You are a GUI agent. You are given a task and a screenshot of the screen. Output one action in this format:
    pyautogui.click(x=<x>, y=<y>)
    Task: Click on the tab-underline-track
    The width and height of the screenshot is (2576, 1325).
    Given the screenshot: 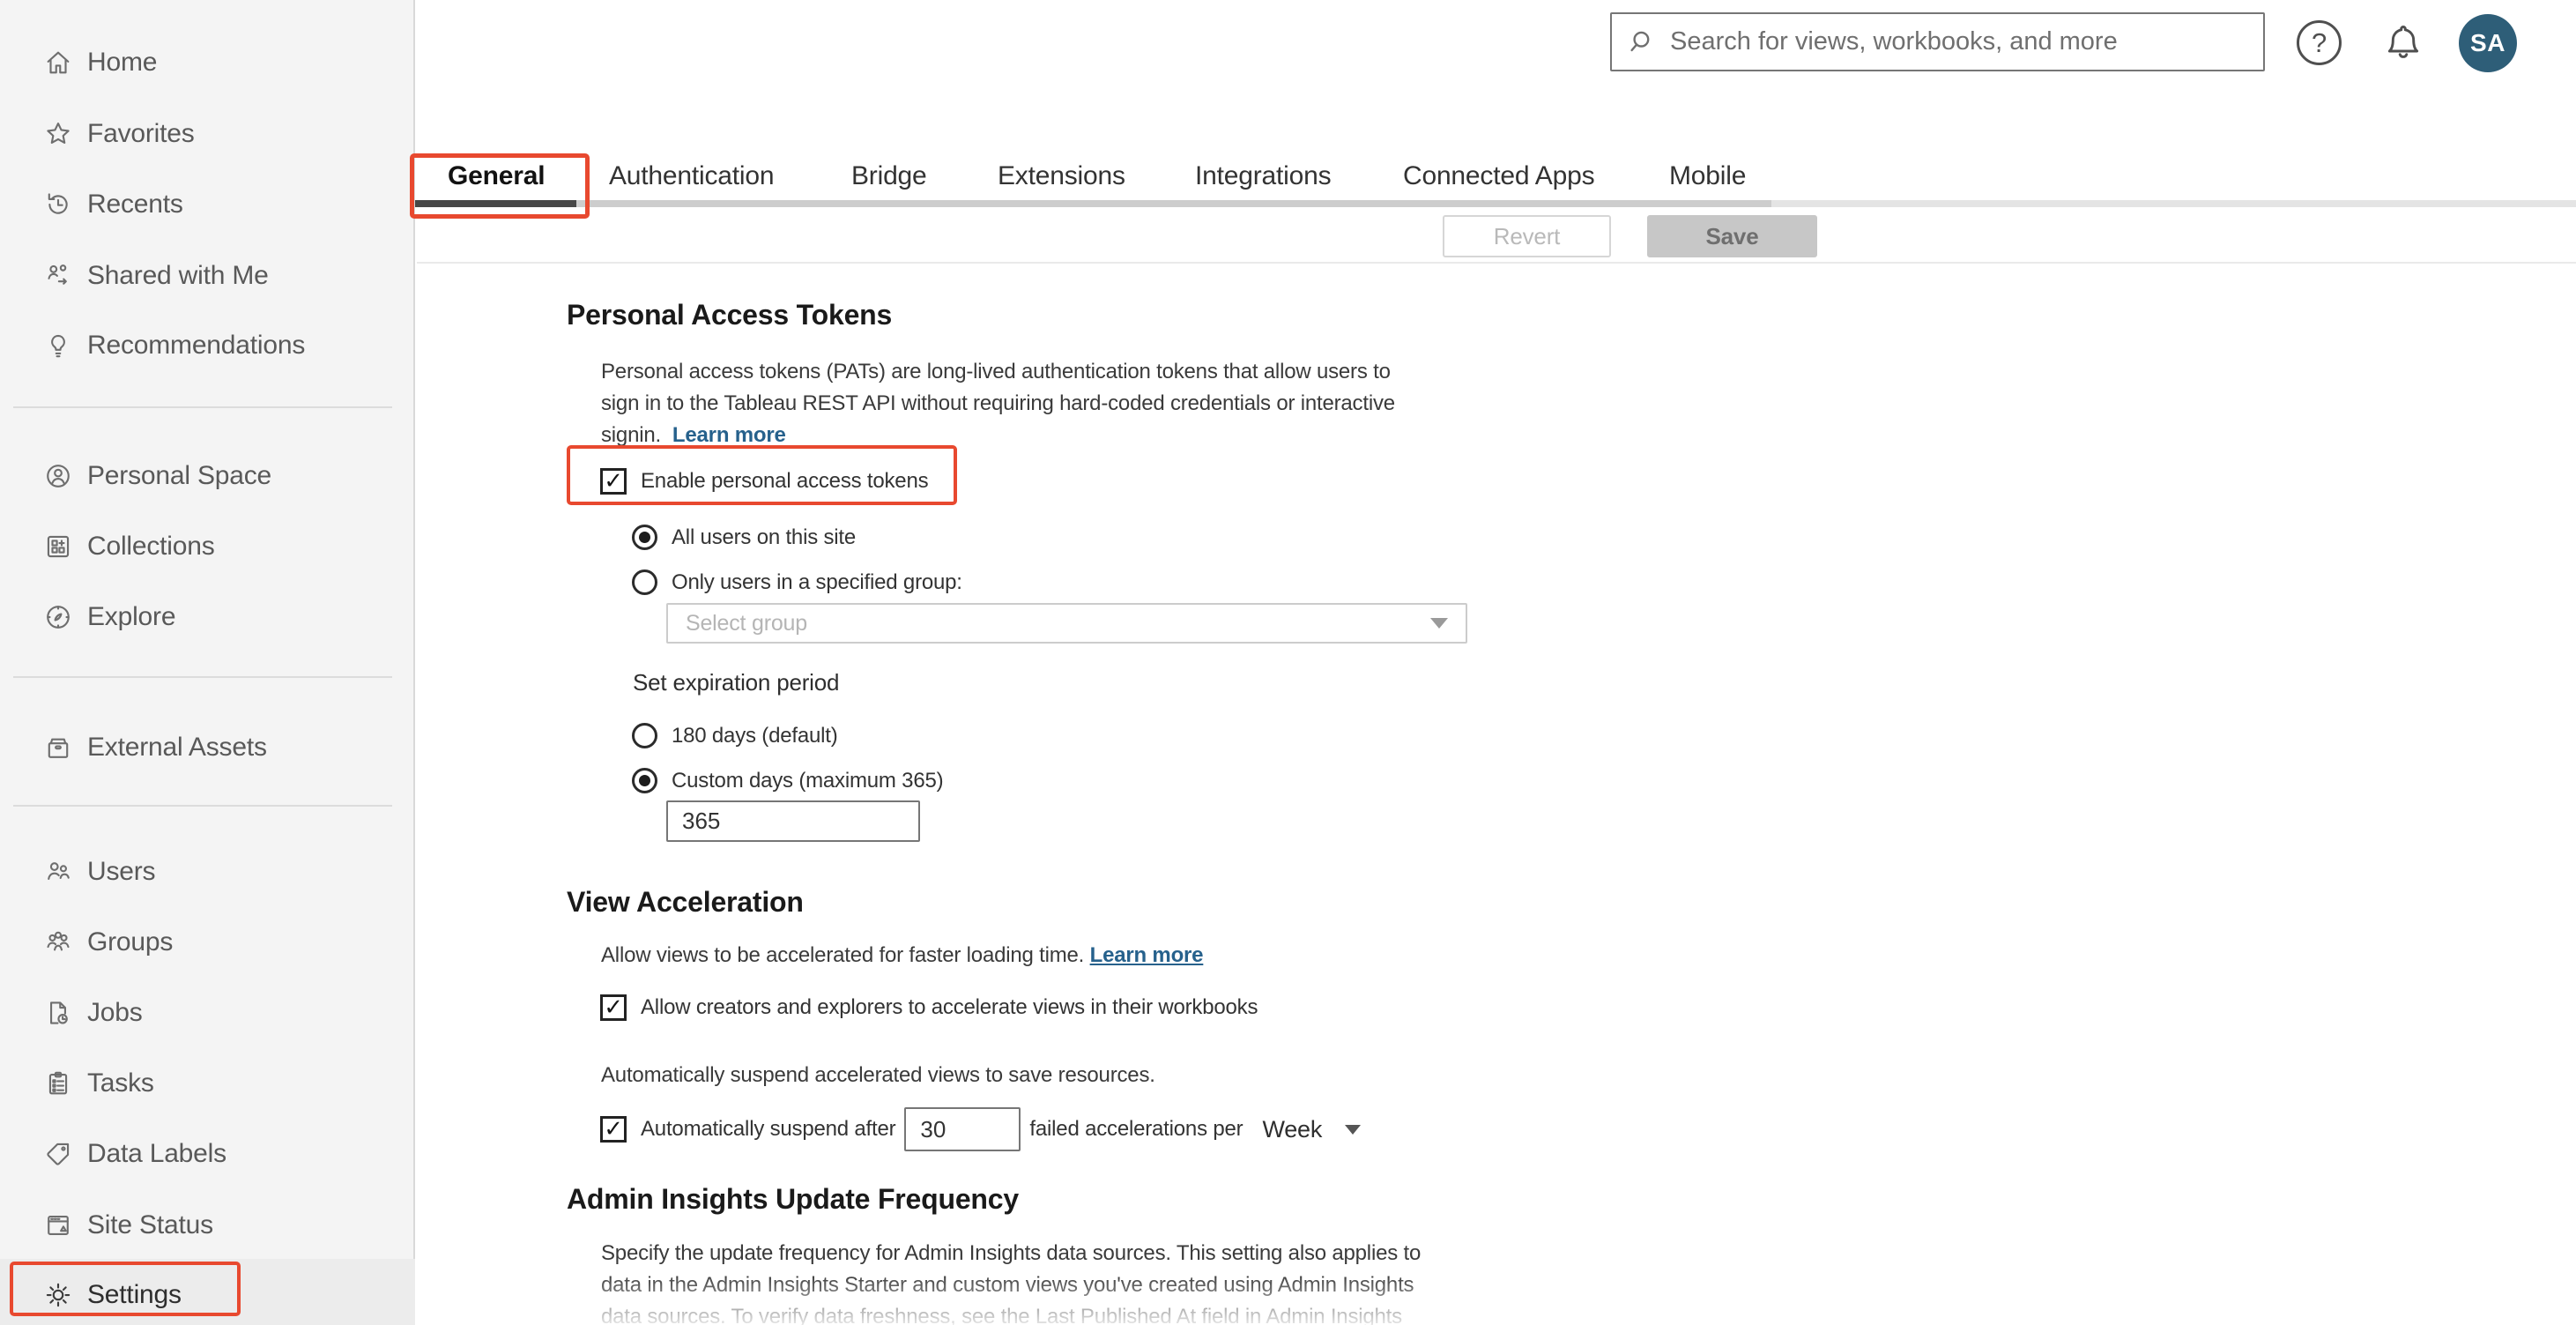 What is the action you would take?
    pyautogui.click(x=1094, y=203)
    